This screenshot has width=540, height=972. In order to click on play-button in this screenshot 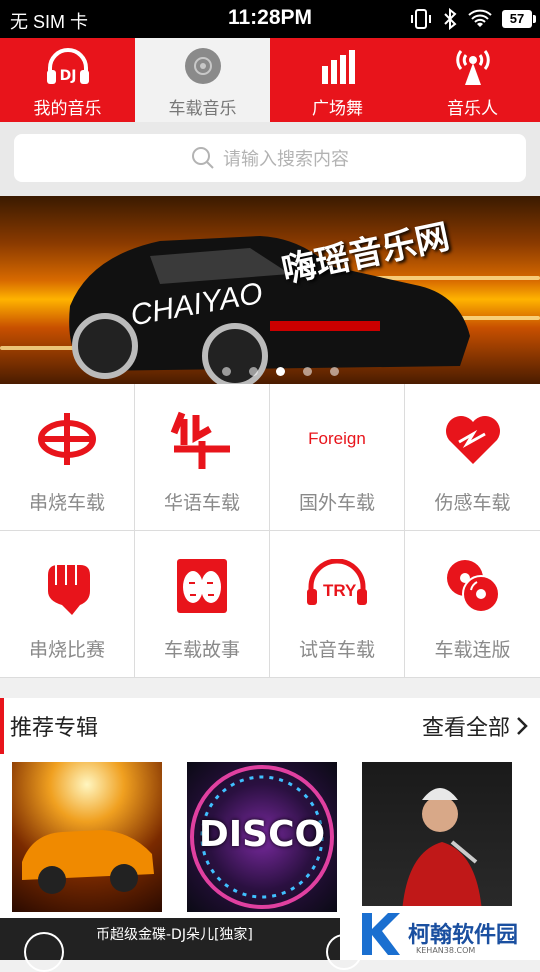, I will do `click(344, 952)`.